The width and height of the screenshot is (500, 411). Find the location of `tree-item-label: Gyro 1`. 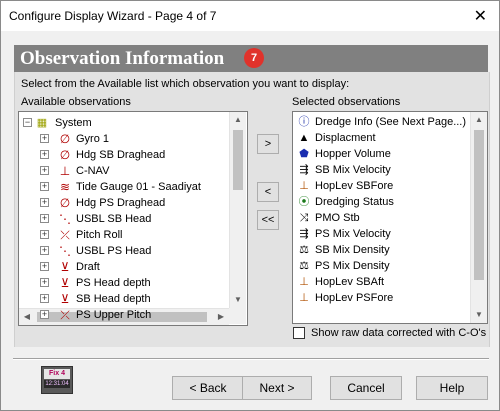

tree-item-label: Gyro 1 is located at coordinates (93, 139).